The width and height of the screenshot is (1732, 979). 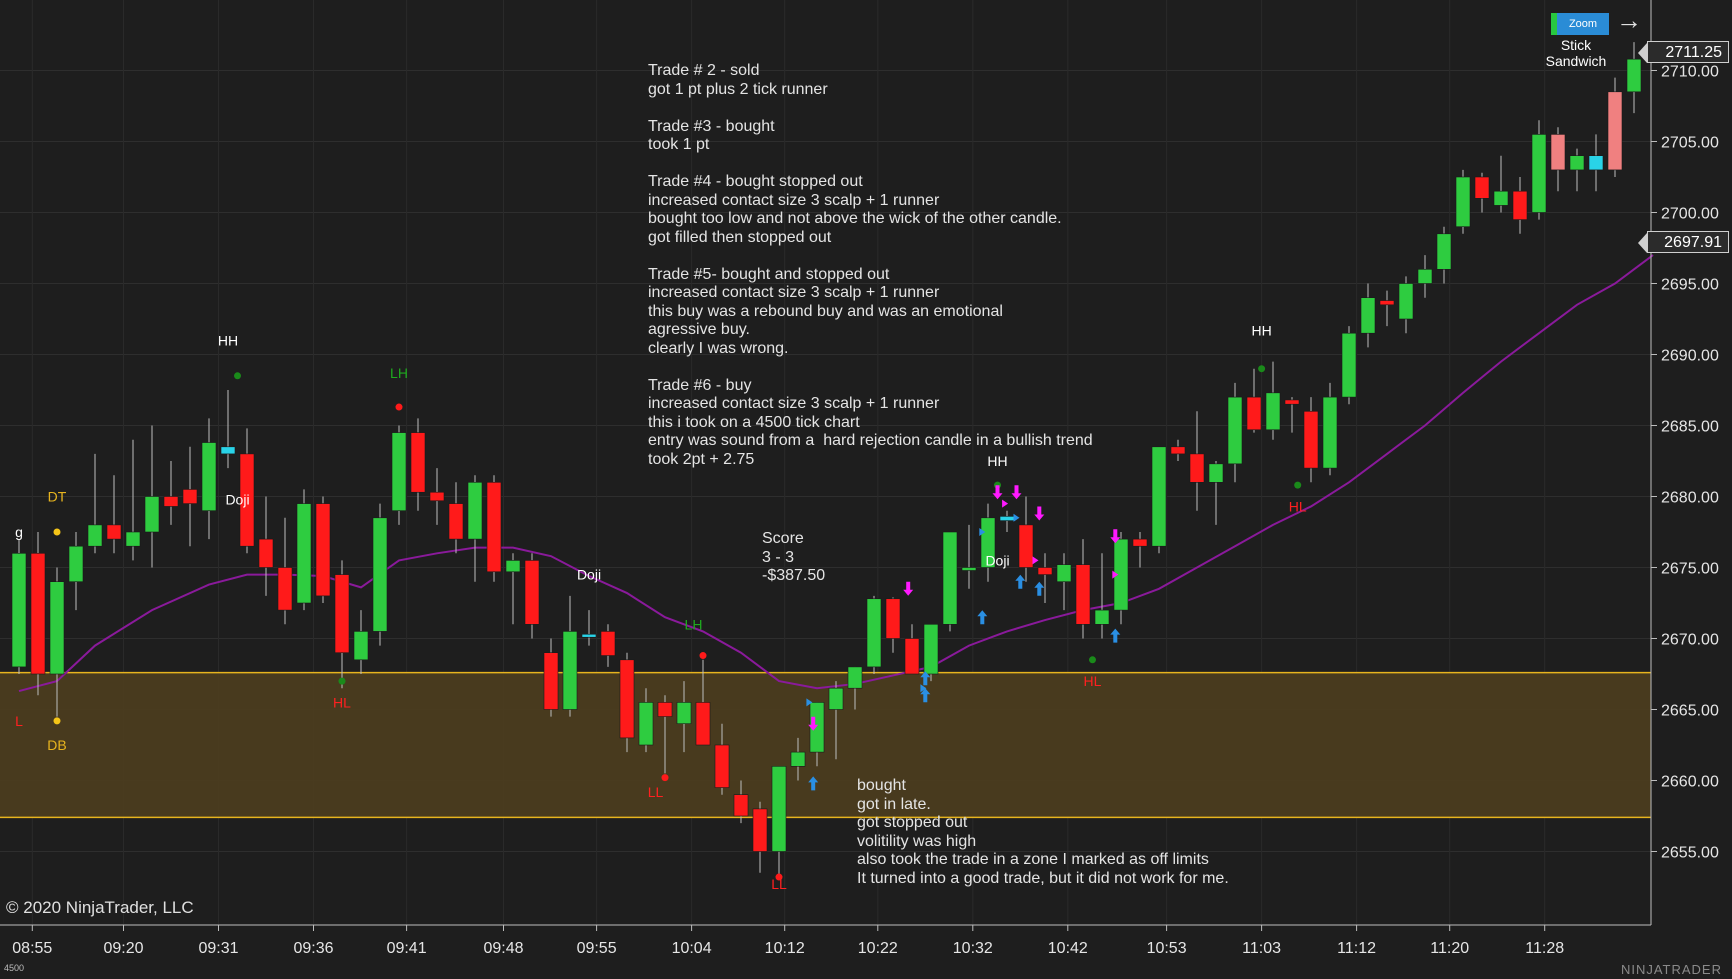 I want to click on x-tick-label: 10:12, so click(x=785, y=948).